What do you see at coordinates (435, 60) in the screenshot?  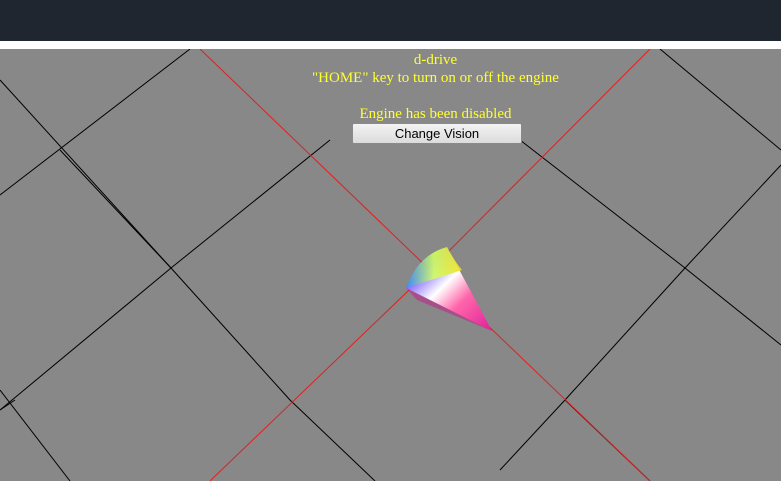 I see `hud-title: d-drive` at bounding box center [435, 60].